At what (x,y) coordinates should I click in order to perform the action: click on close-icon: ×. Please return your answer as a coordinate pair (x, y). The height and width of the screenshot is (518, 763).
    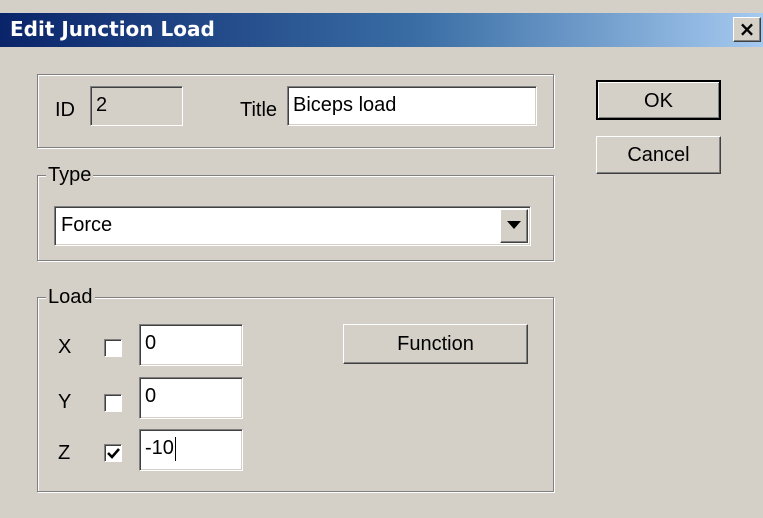
    Looking at the image, I should click on (747, 29).